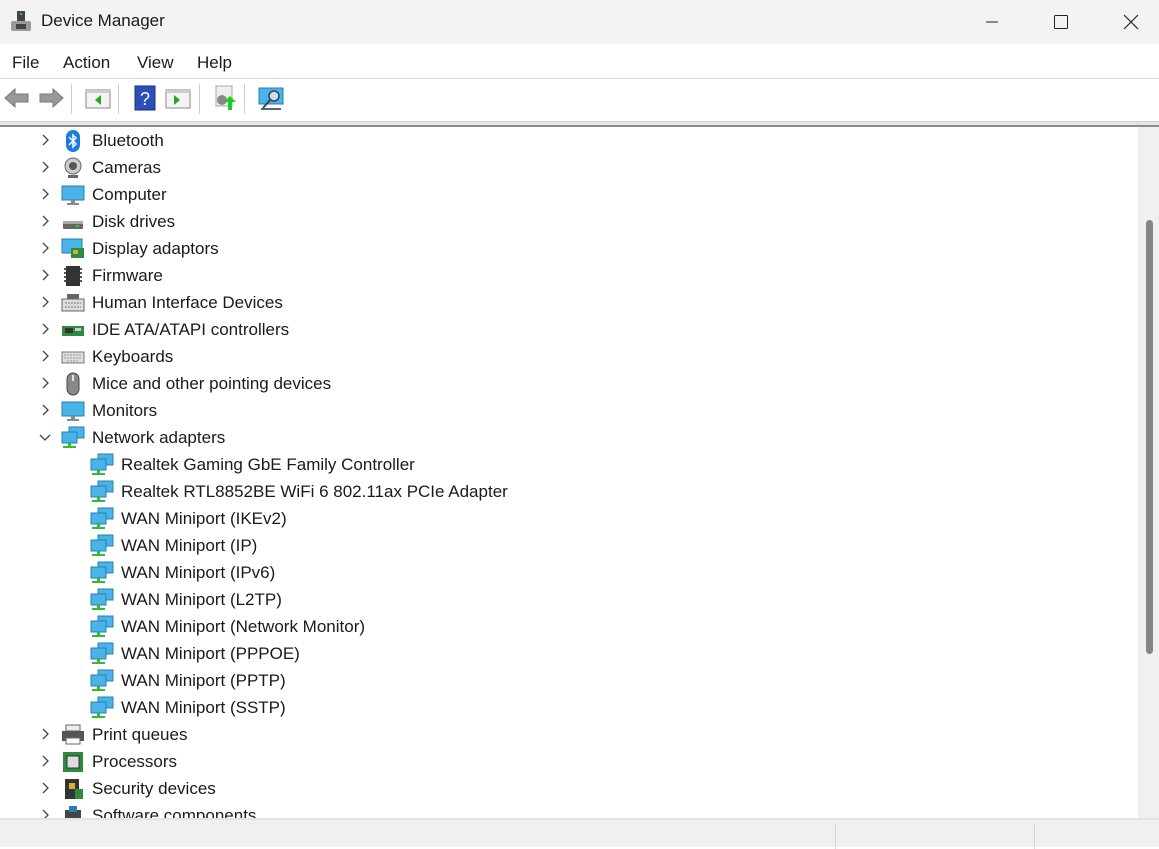 The image size is (1159, 849). I want to click on tree-item-label: Cameras, so click(126, 167).